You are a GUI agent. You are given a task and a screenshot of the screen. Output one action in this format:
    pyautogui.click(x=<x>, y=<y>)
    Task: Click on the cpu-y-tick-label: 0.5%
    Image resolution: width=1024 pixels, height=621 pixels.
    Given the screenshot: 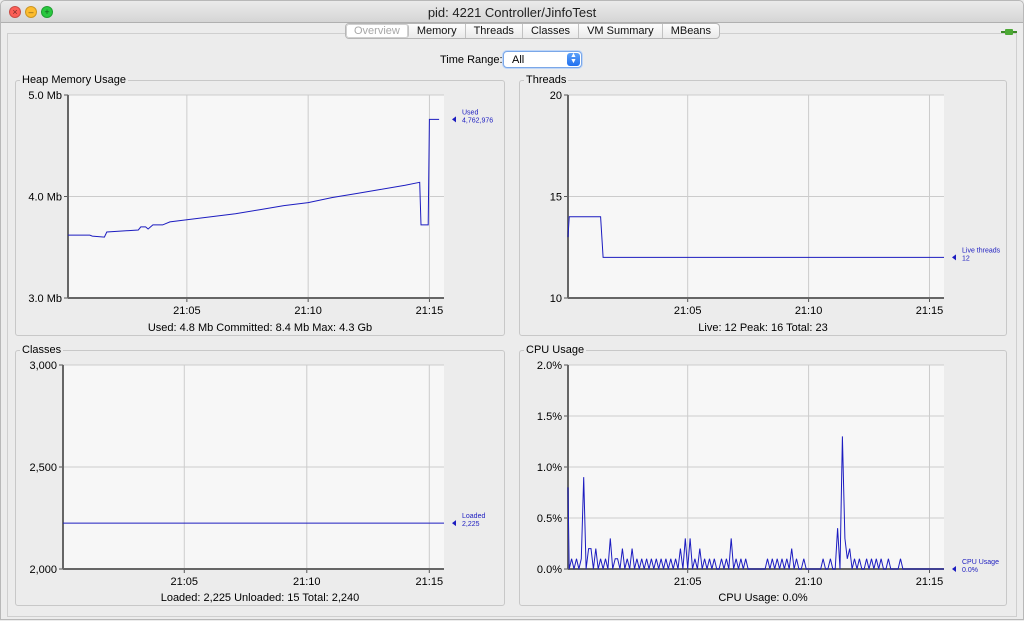 What is the action you would take?
    pyautogui.click(x=549, y=519)
    